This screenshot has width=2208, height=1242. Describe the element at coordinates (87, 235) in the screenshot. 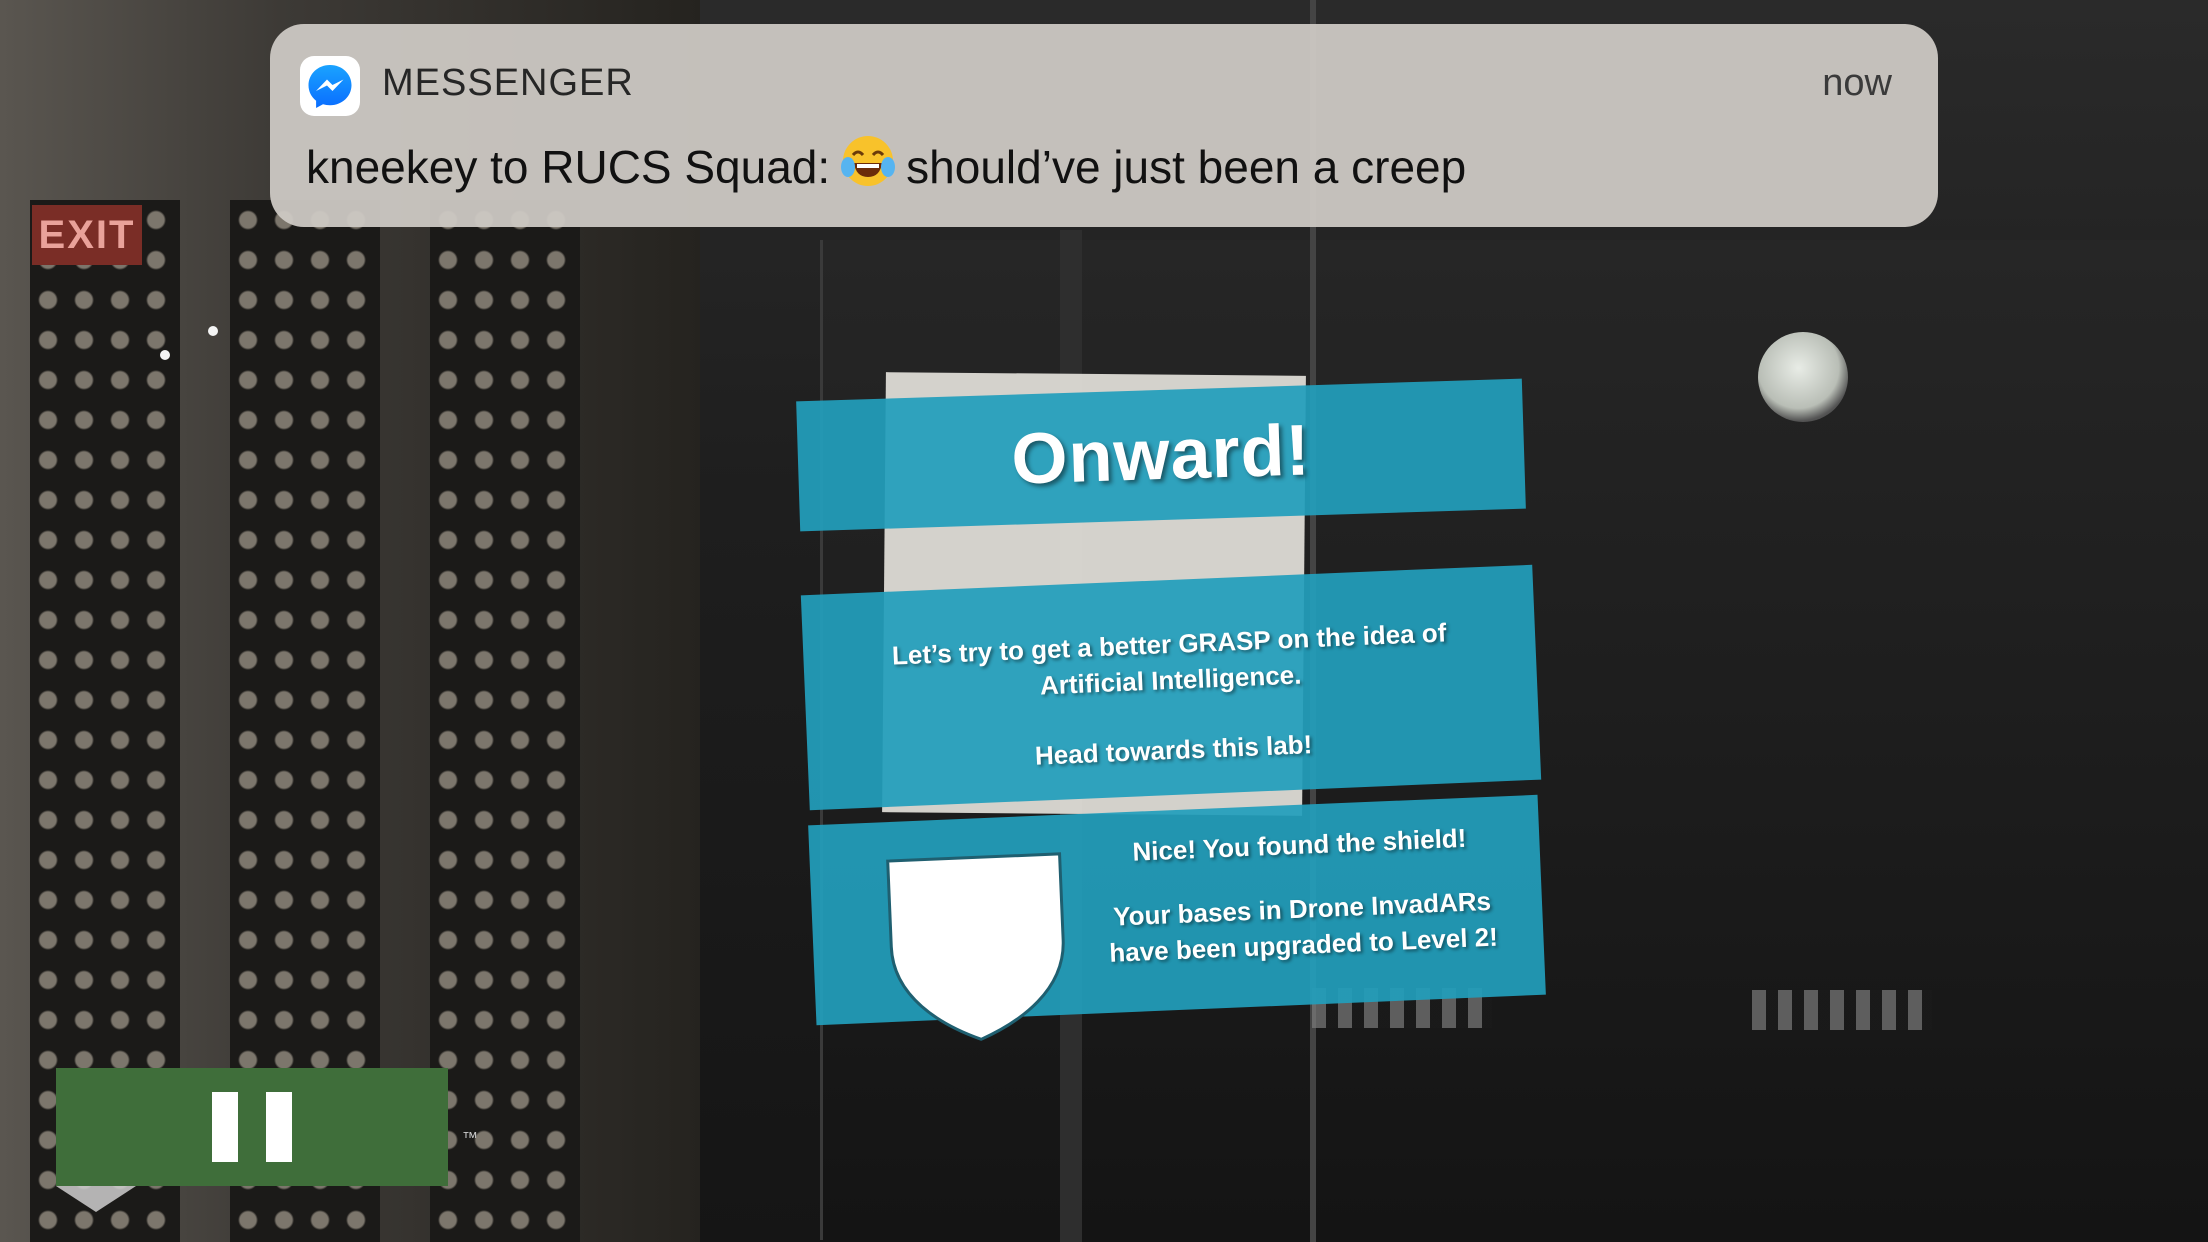

I see `exit-sign: EXIT` at that location.